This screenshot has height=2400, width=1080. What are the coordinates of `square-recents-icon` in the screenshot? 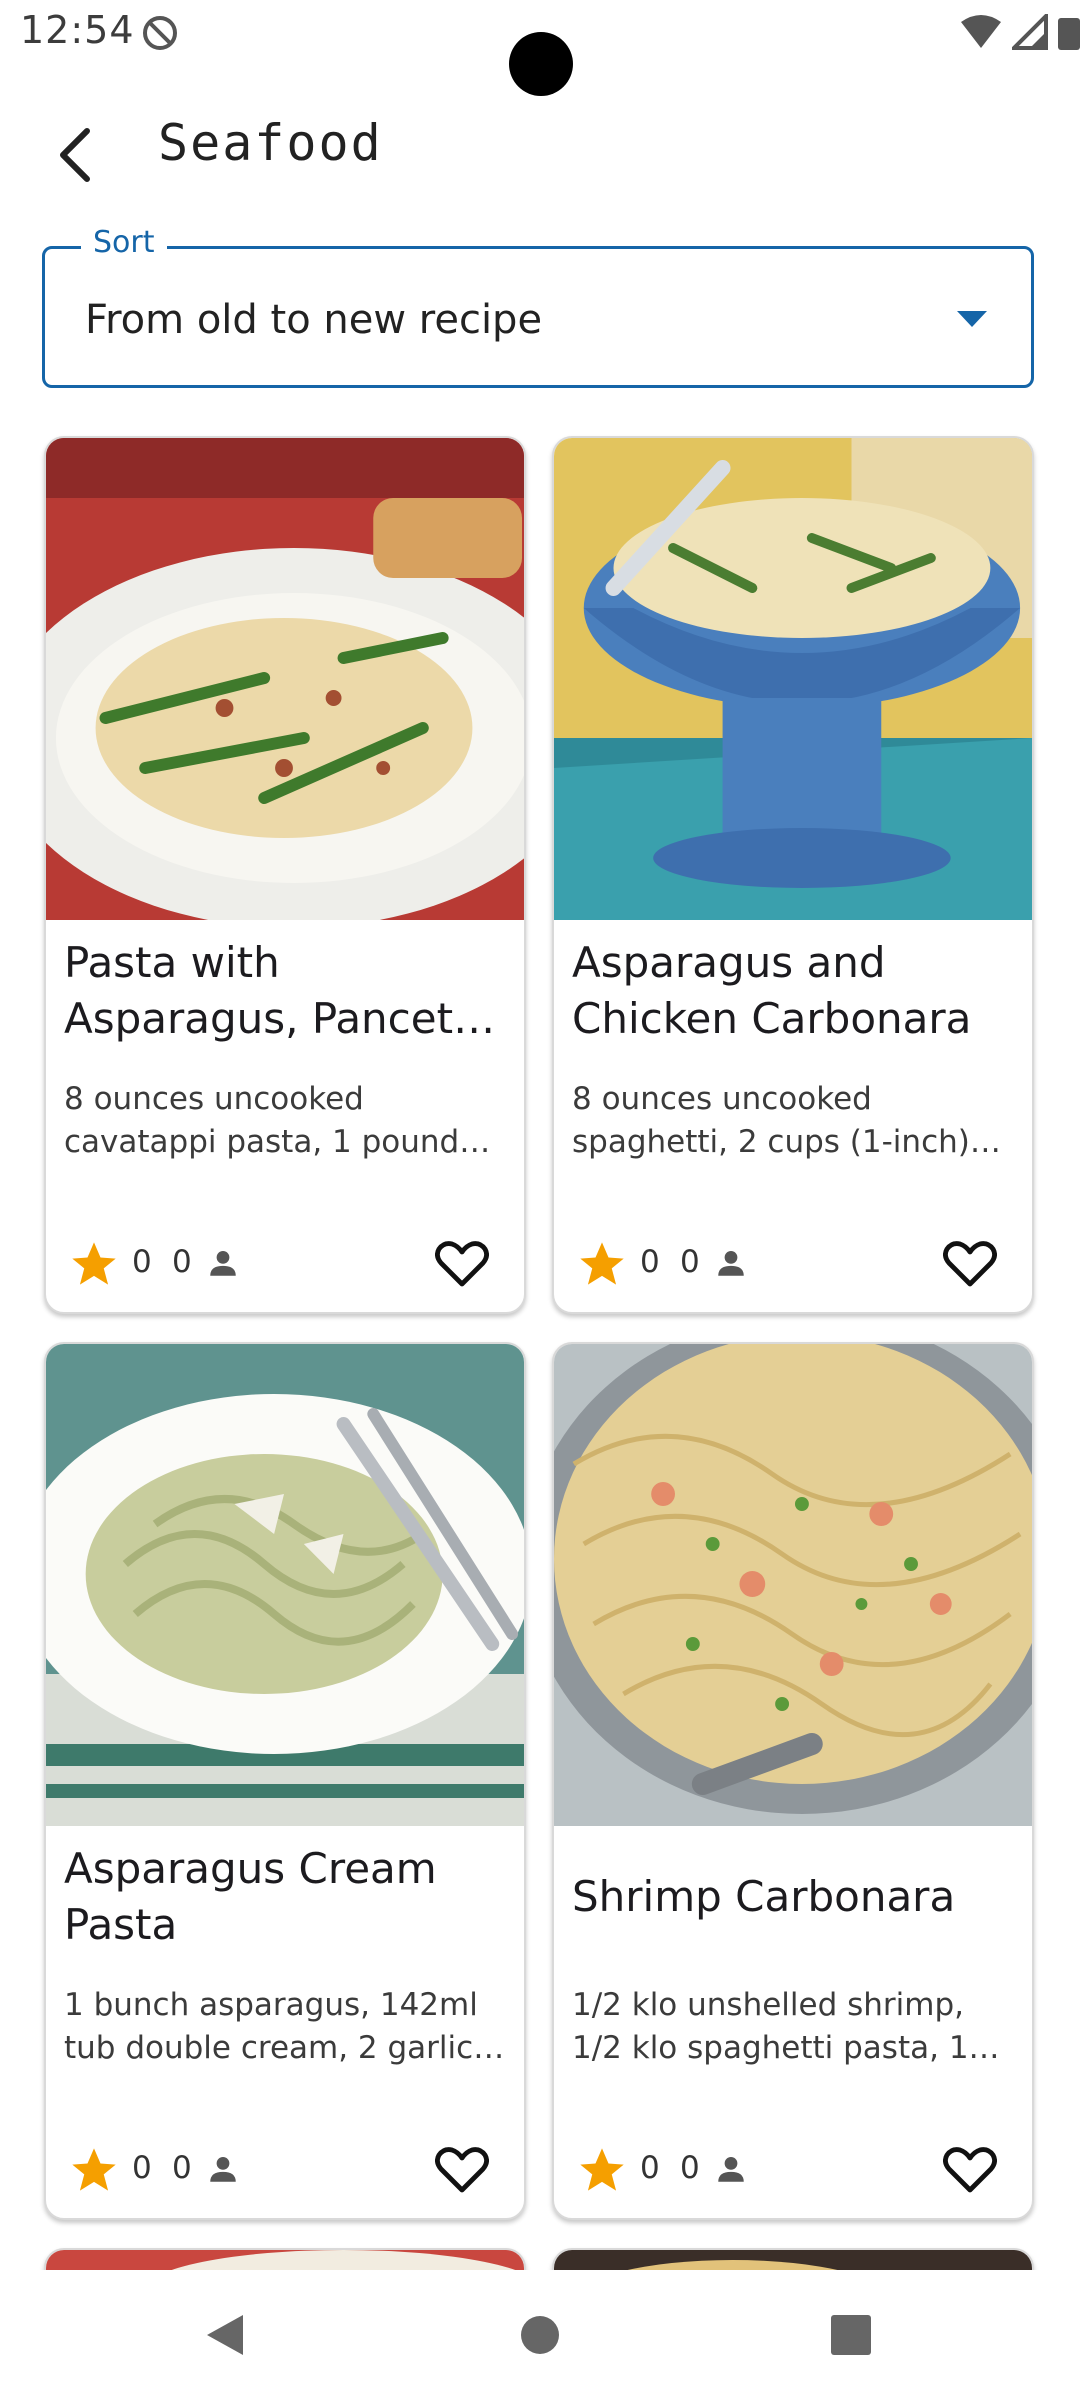 It's located at (851, 2335).